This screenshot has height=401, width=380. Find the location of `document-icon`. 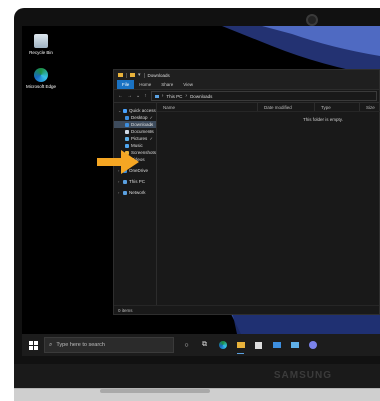

document-icon is located at coordinates (127, 131).